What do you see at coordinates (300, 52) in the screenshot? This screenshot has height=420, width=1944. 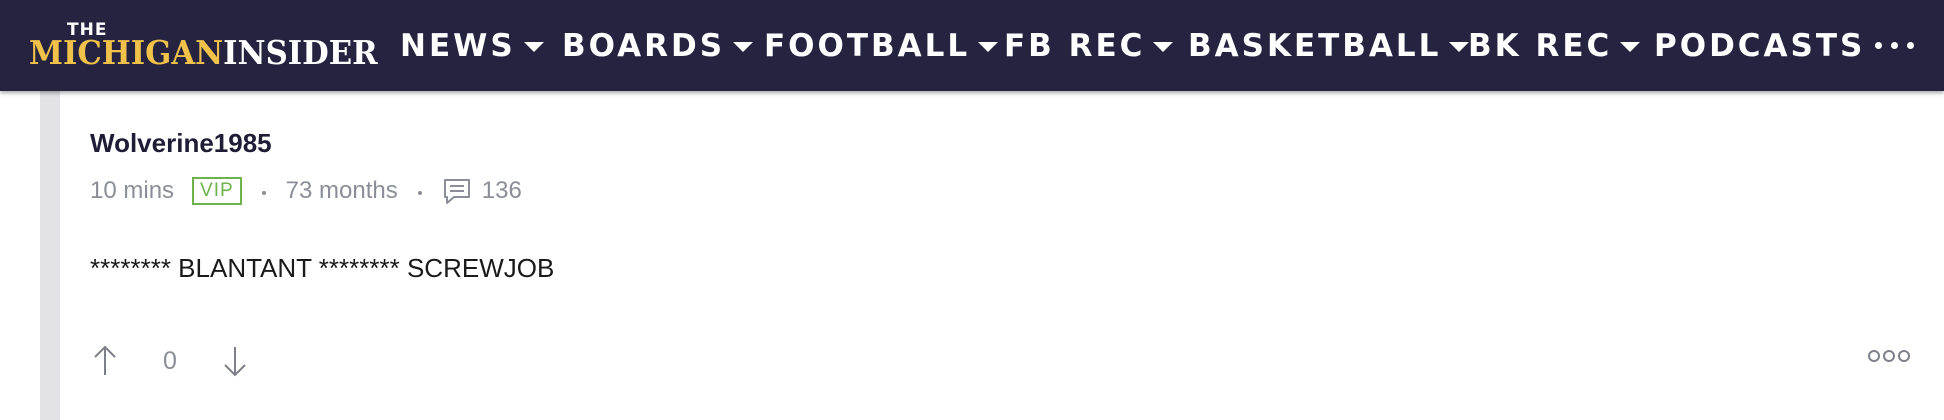 I see `logo-insider-text: INSIDER` at bounding box center [300, 52].